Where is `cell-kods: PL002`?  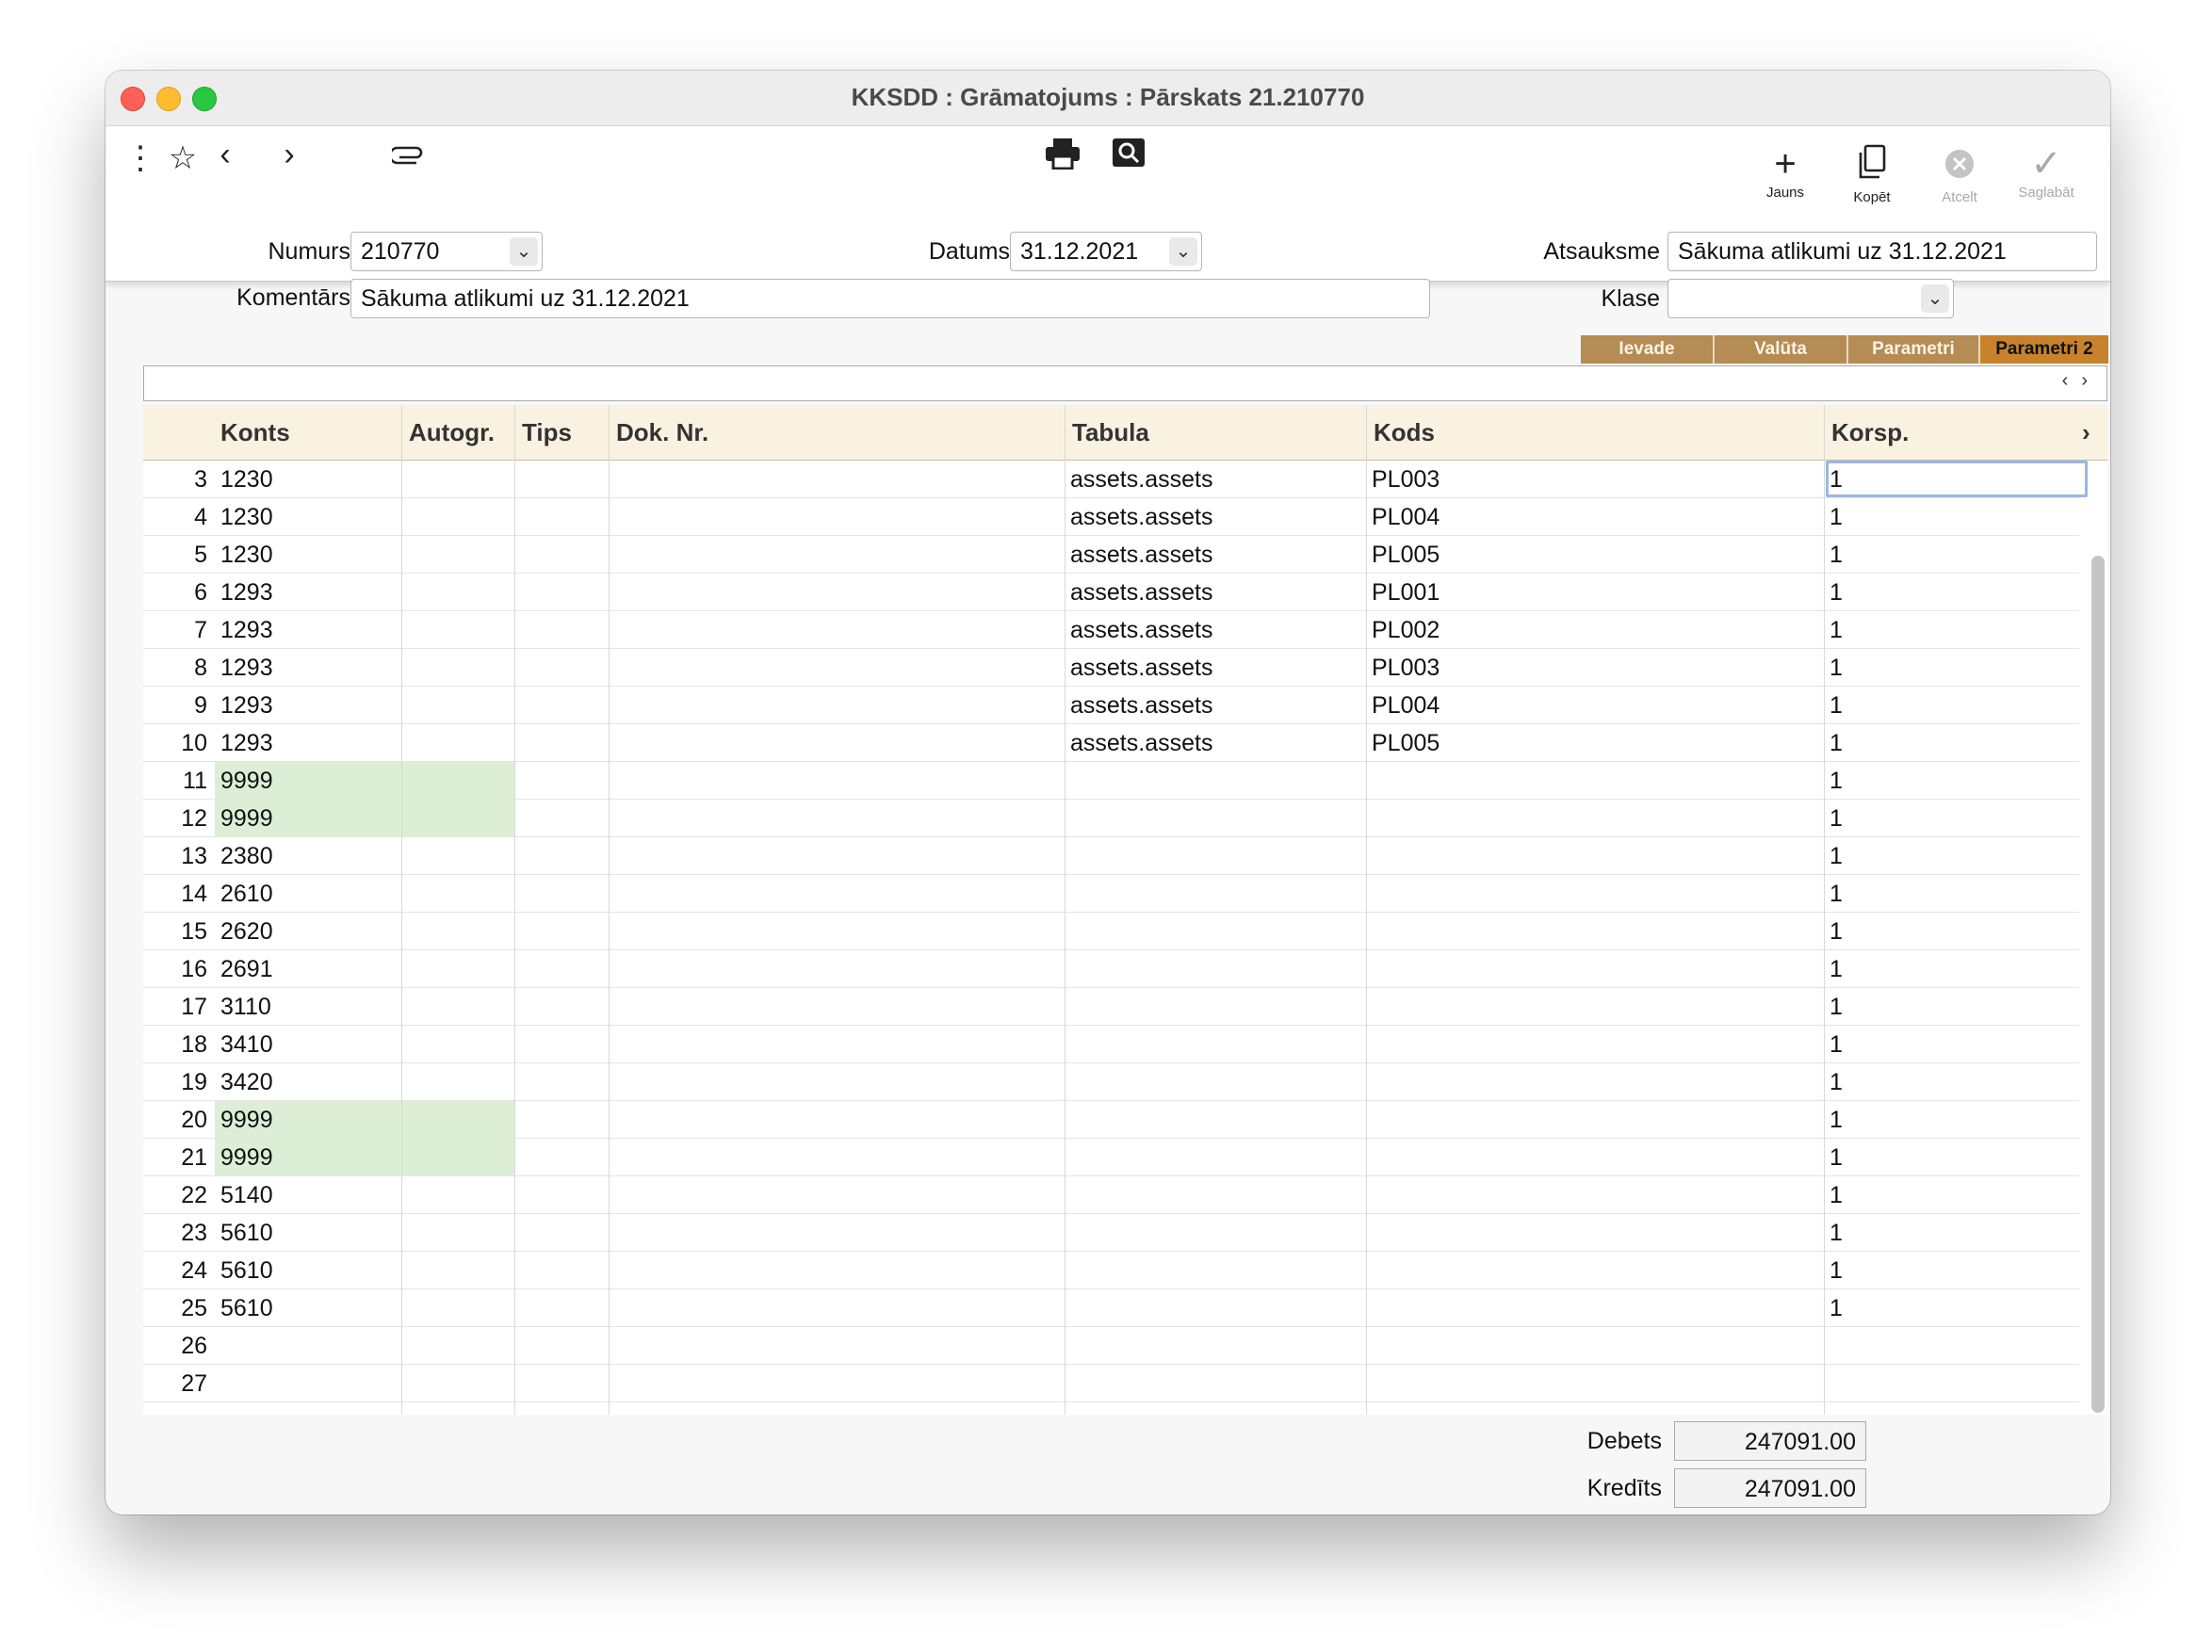
cell-kods: PL002 is located at coordinates (1595, 630).